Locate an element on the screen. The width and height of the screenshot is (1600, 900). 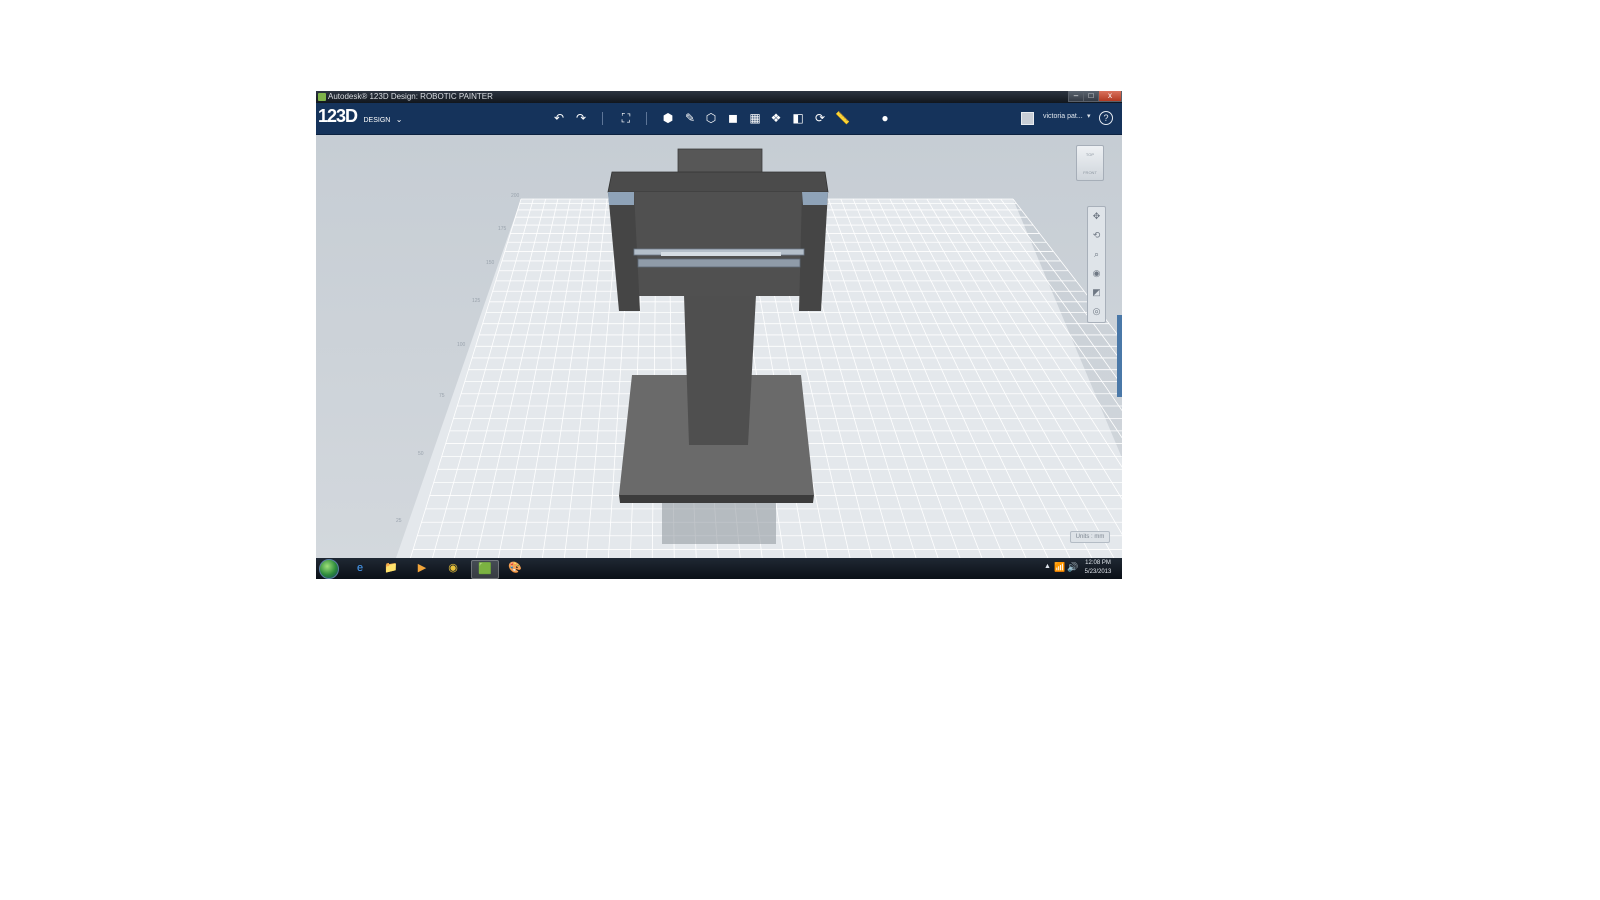
ie-icon: e is located at coordinates (360, 568).